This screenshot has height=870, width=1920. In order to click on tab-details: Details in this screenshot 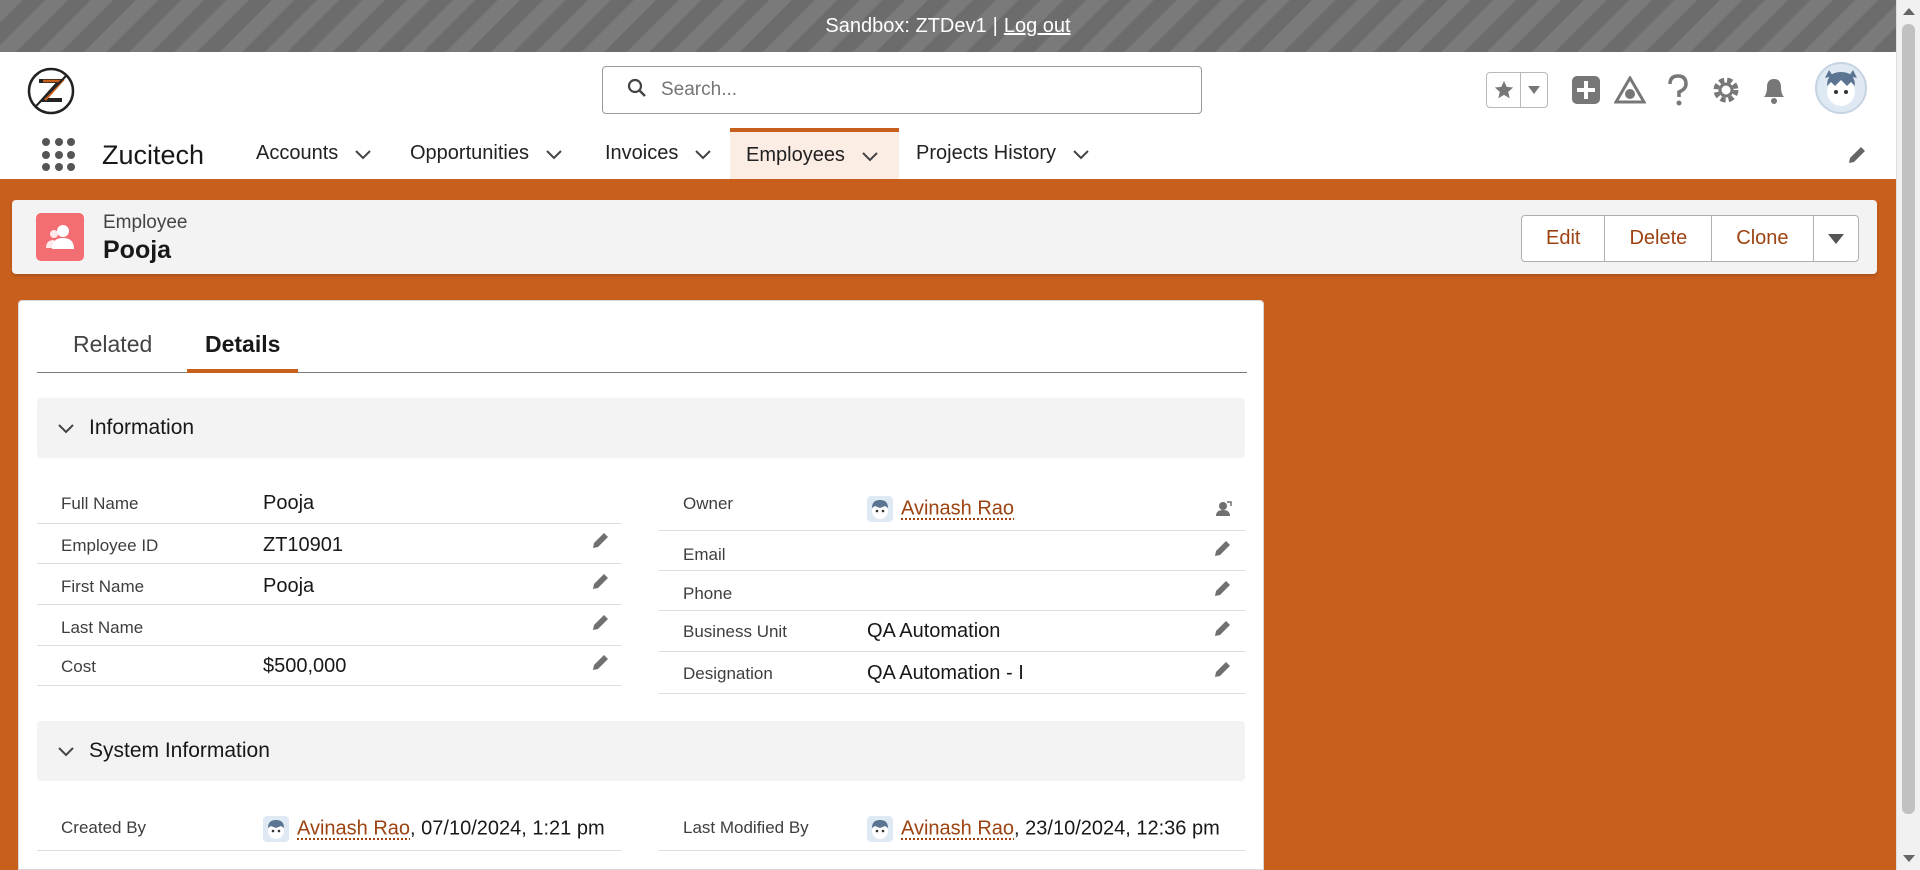, I will do `click(243, 348)`.